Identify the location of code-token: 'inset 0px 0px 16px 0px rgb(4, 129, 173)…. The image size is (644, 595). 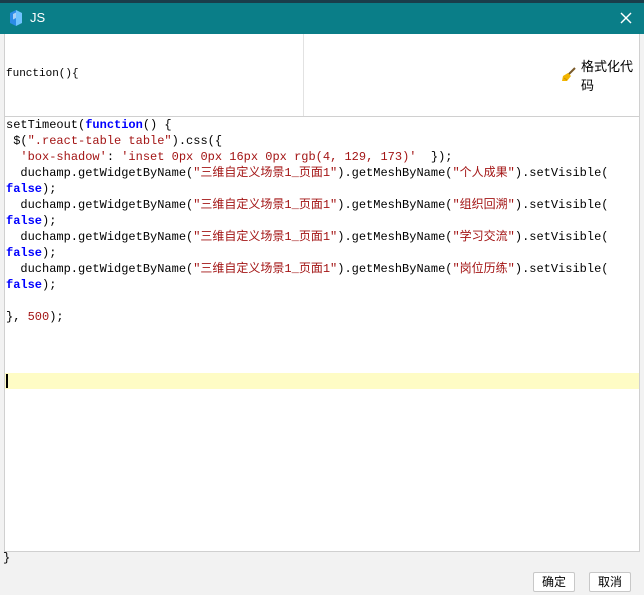
(269, 157).